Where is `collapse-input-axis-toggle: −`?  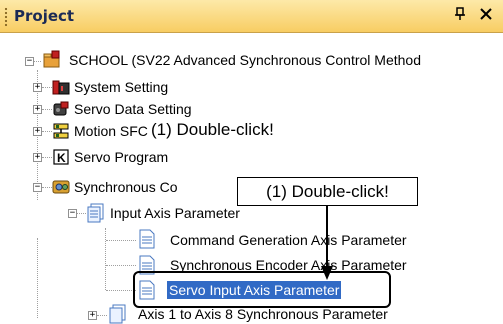
collapse-input-axis-toggle: − is located at coordinates (72, 213).